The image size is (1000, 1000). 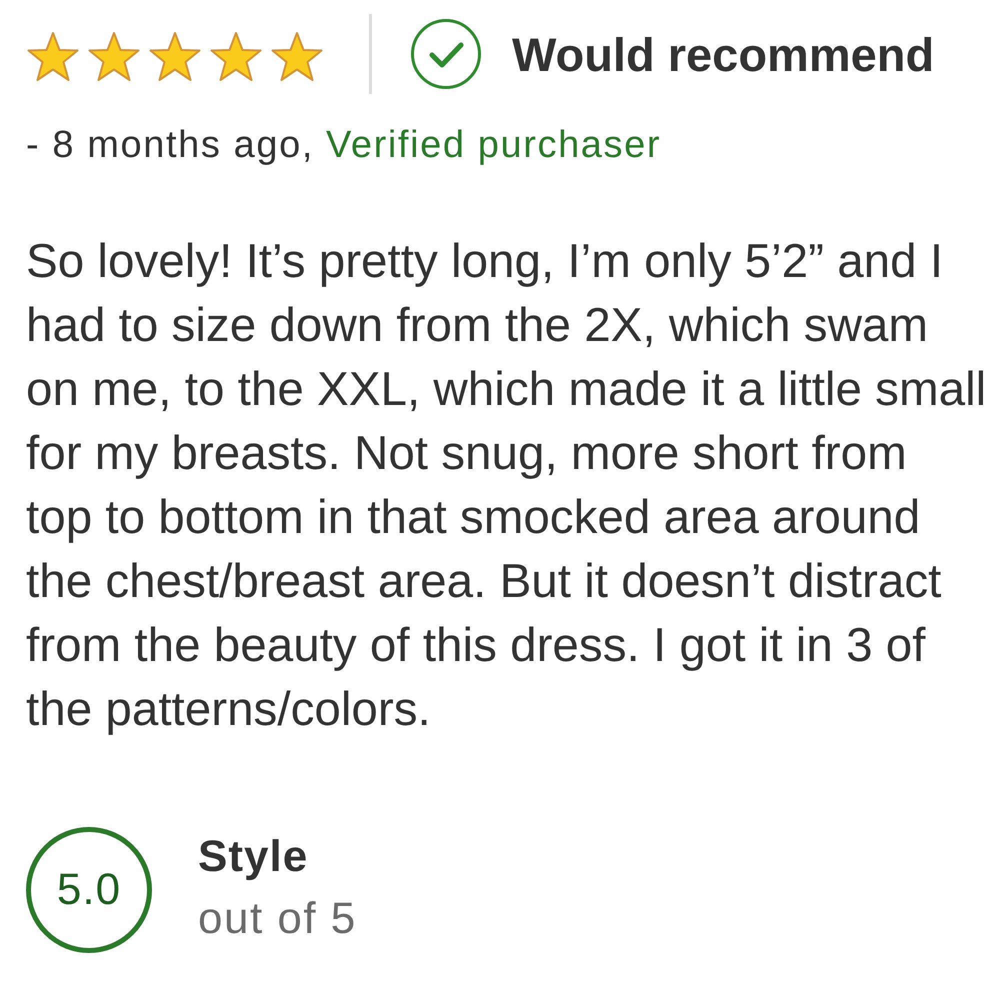 What do you see at coordinates (170, 145) in the screenshot?
I see `posted-time: - 8 months ago,` at bounding box center [170, 145].